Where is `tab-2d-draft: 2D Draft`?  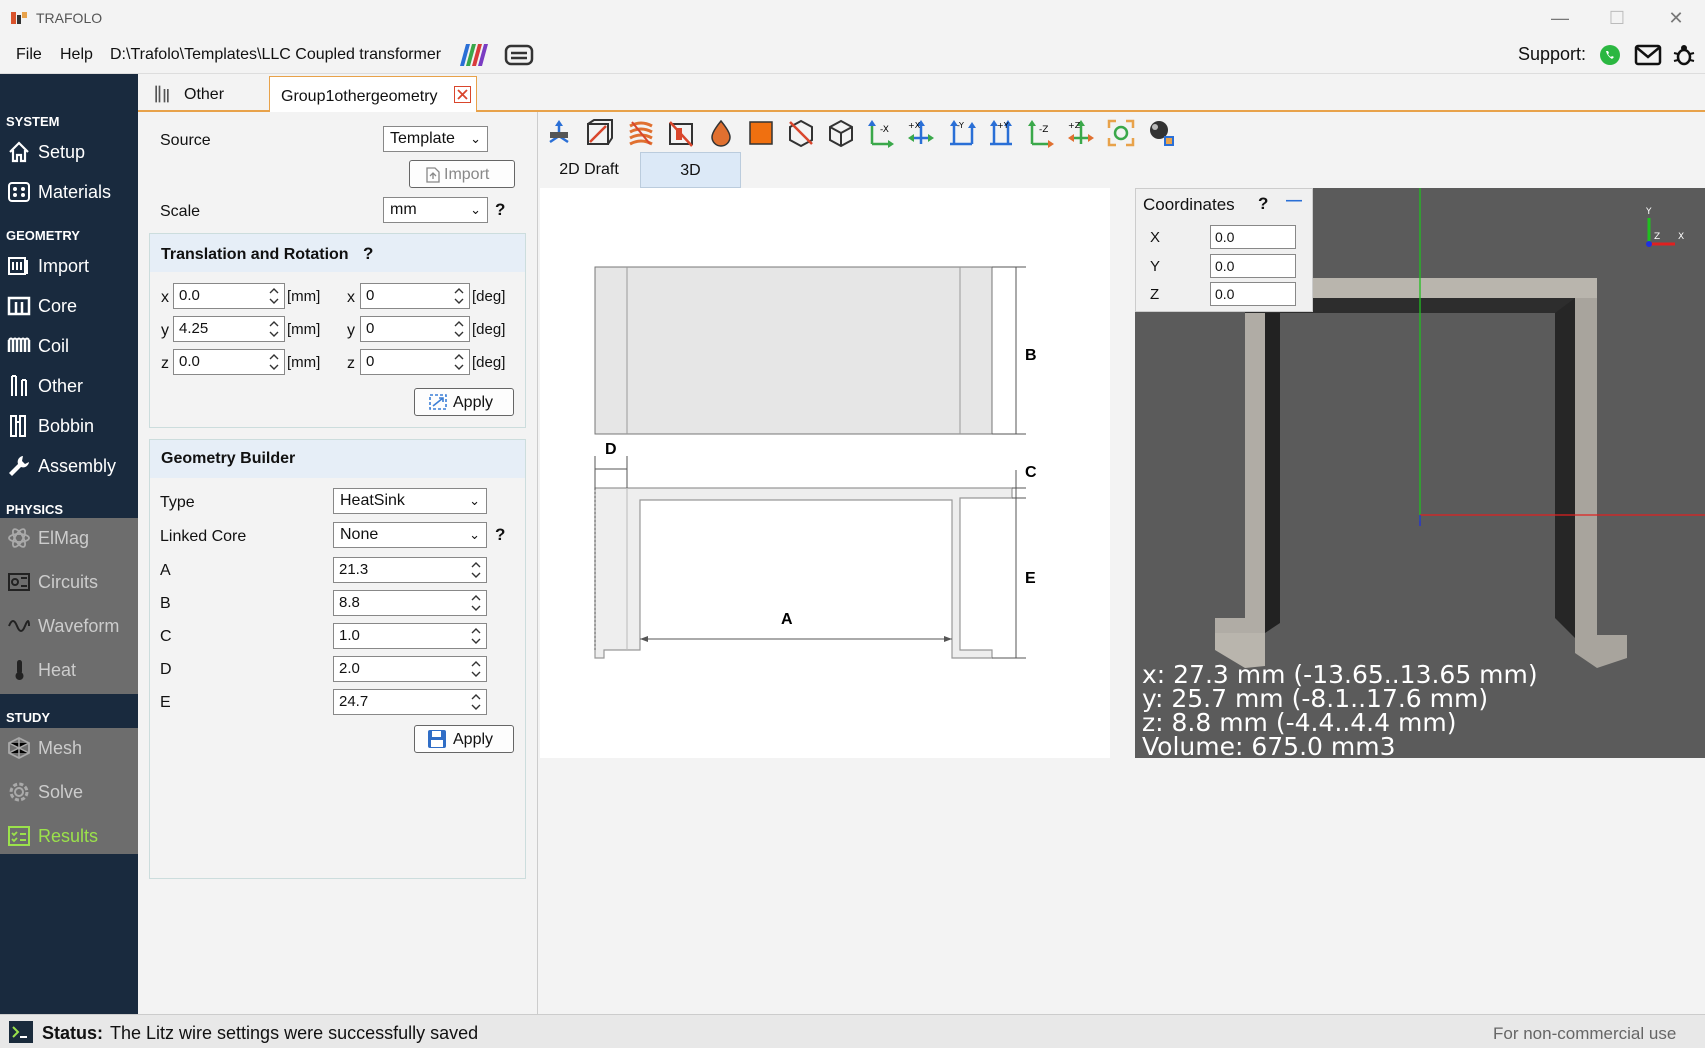
tab-2d-draft: 2D Draft is located at coordinates (589, 170).